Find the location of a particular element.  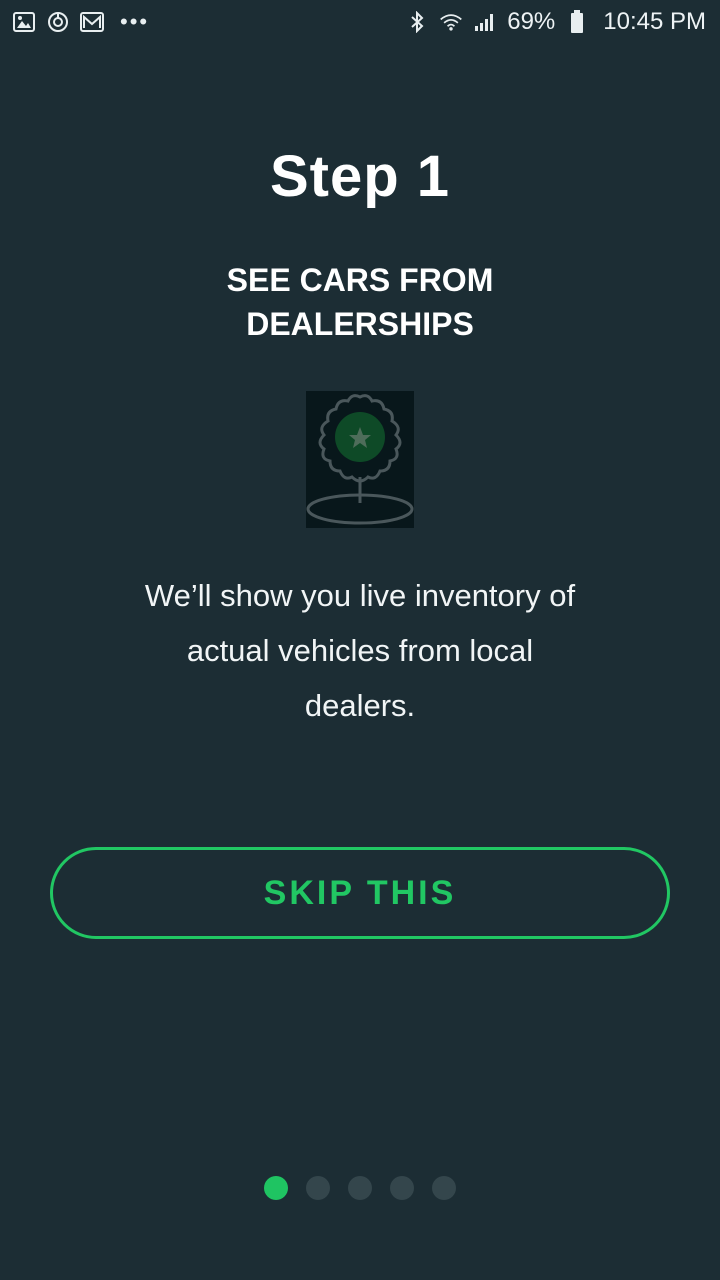

skip-button: SKIP THIS is located at coordinates (360, 893).